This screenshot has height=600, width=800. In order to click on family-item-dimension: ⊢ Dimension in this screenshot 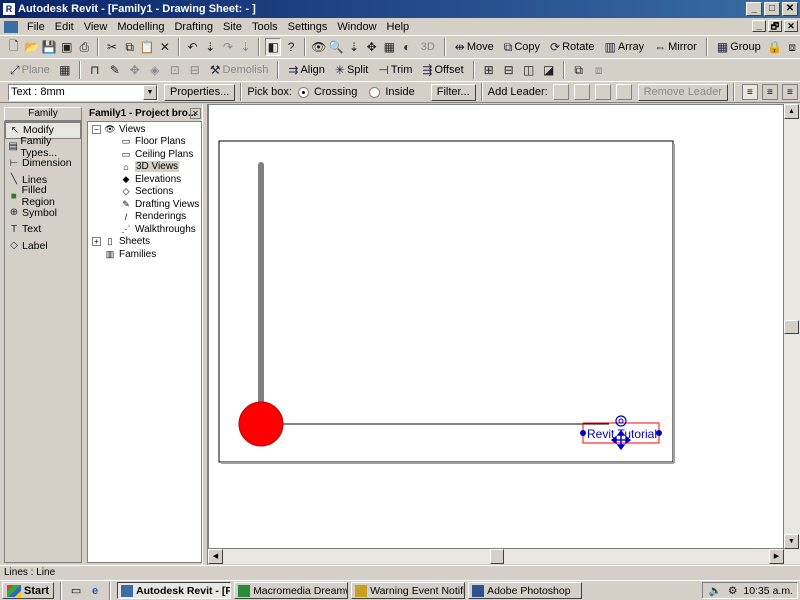, I will do `click(43, 163)`.